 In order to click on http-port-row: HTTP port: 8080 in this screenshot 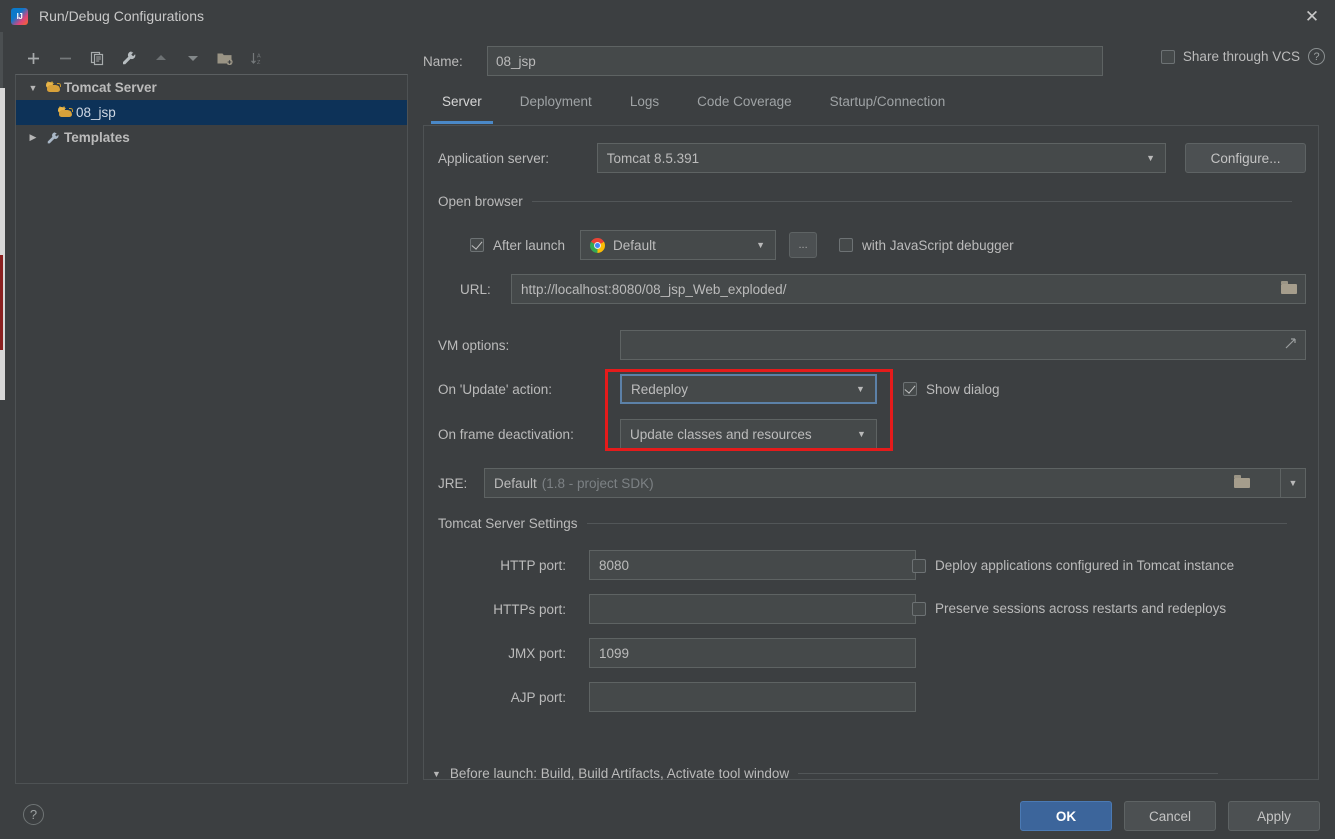, I will do `click(689, 565)`.